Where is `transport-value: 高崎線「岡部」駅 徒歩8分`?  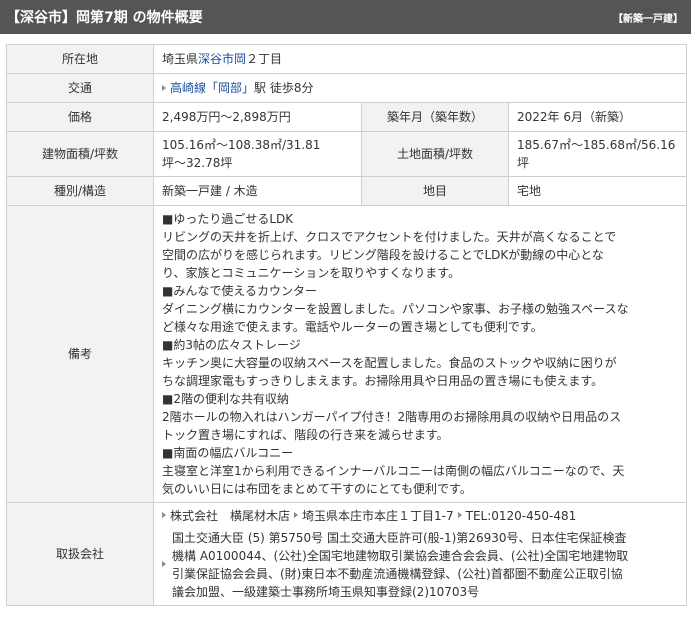 transport-value: 高崎線「岡部」駅 徒歩8分 is located at coordinates (420, 88).